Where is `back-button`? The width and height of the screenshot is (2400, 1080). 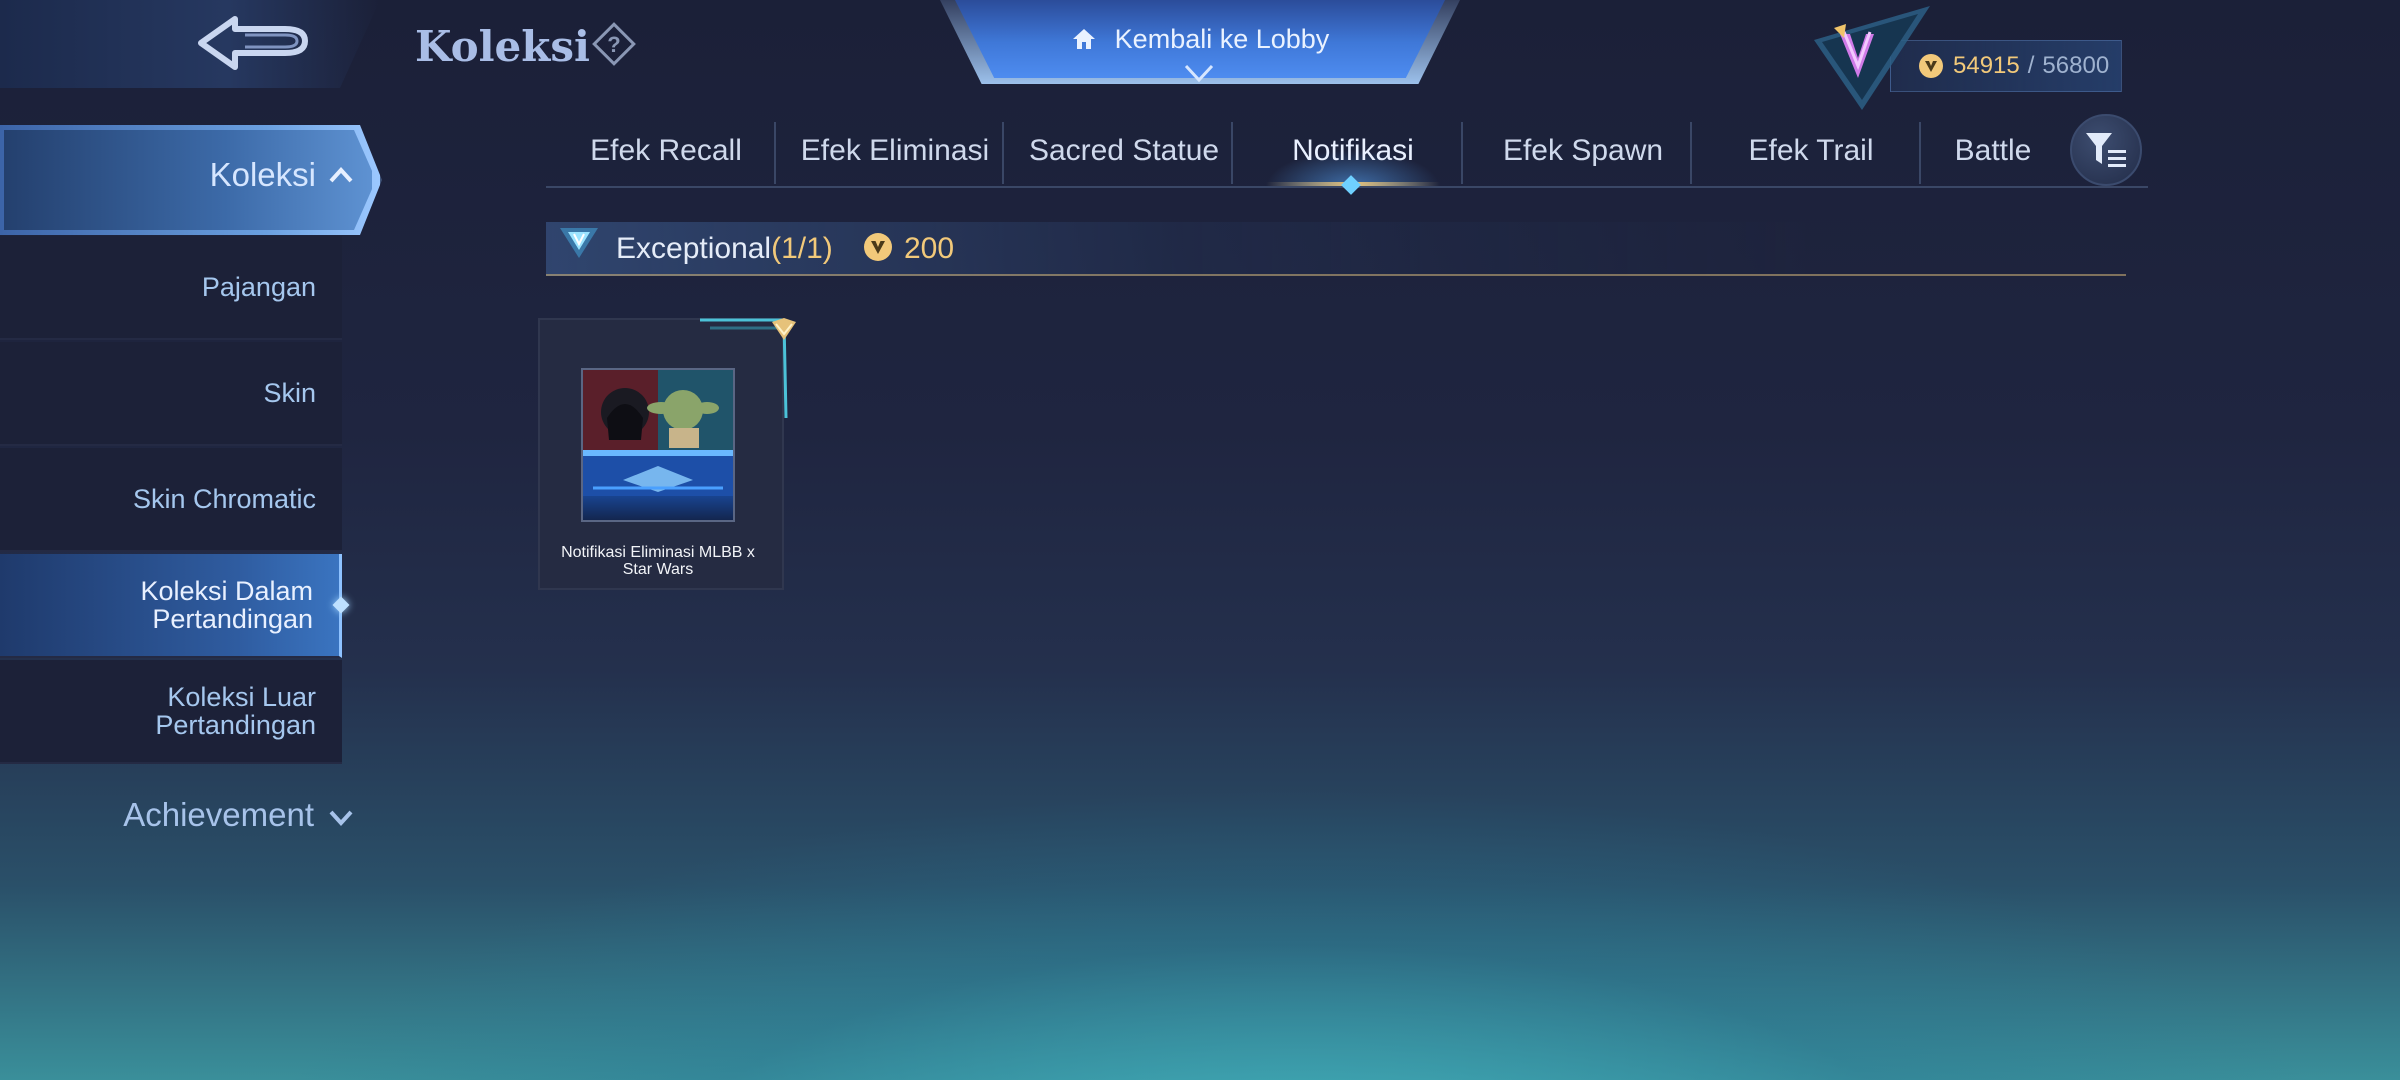 back-button is located at coordinates (255, 45).